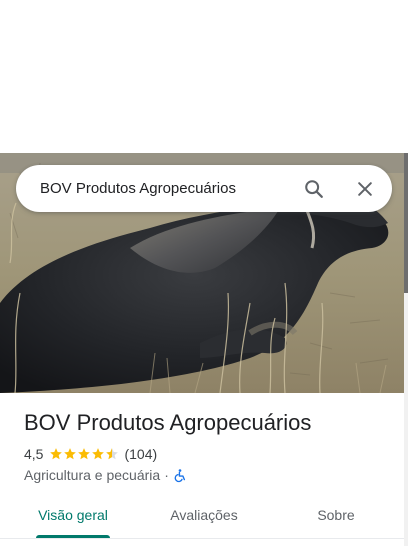 The width and height of the screenshot is (408, 546). I want to click on search-box: BOV Produtos Agropecuários, so click(204, 188).